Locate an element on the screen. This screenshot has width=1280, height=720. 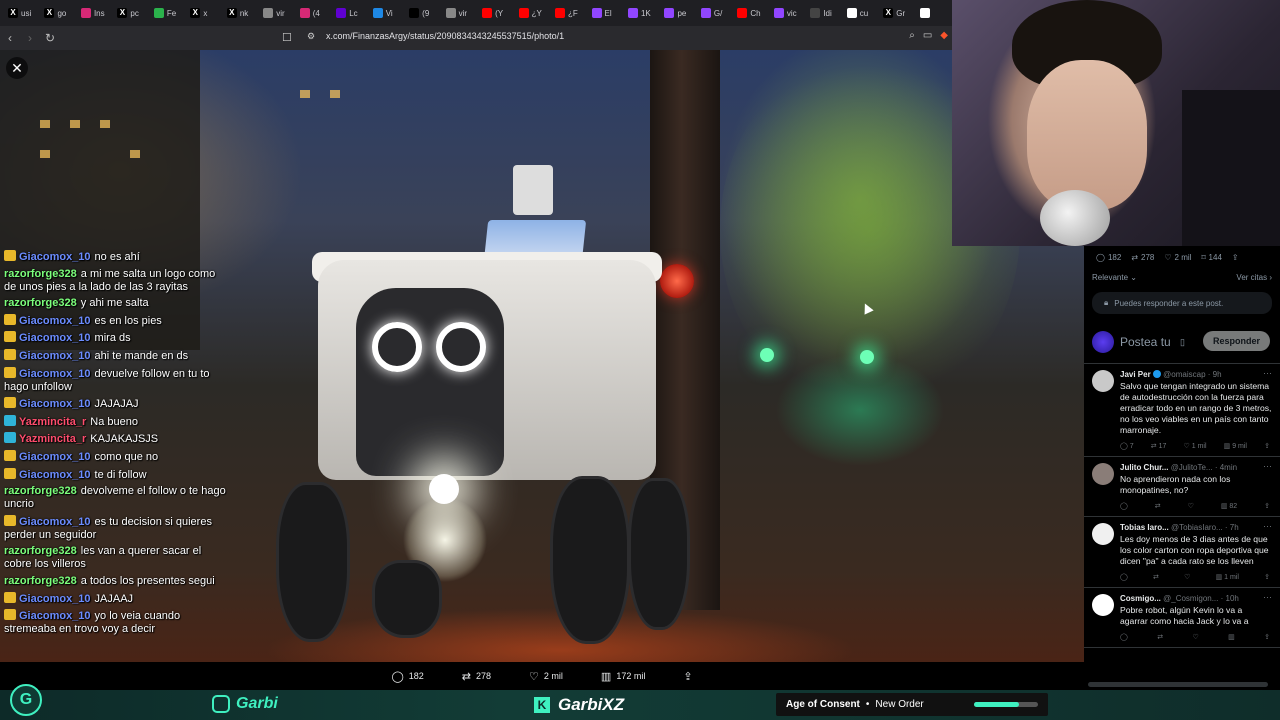
repost-action: ⇄ 17 is located at coordinates (1159, 446).